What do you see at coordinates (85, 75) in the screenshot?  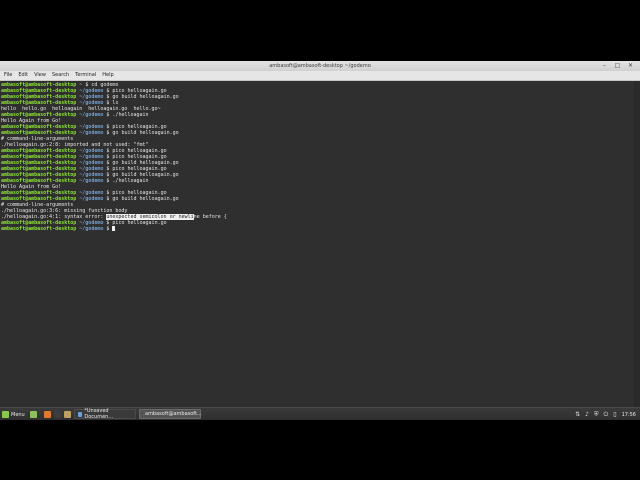 I see `menu-terminal: Terminal` at bounding box center [85, 75].